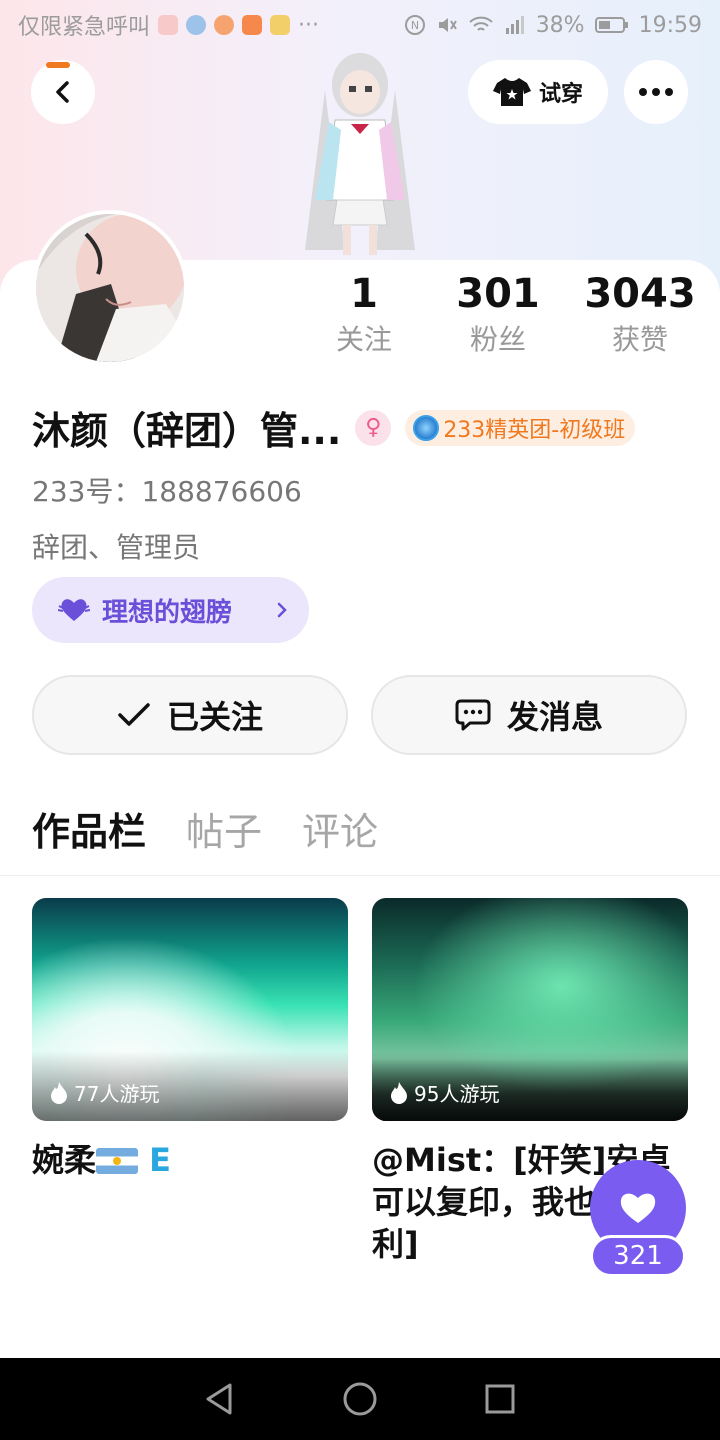 This screenshot has height=1440, width=720. I want to click on tab-works: 作品栏, so click(89, 832).